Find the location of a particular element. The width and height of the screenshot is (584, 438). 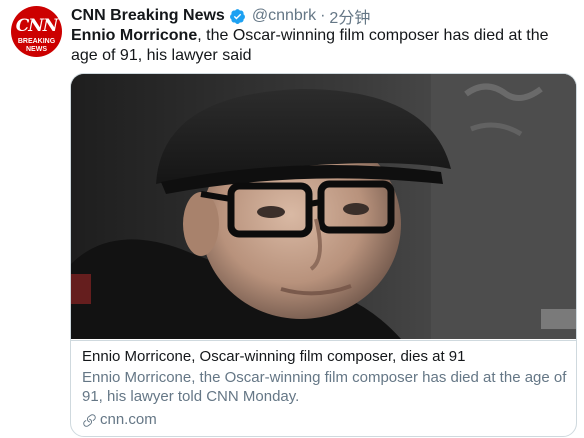

avatar-sub-line2: NEWS is located at coordinates (36, 49).